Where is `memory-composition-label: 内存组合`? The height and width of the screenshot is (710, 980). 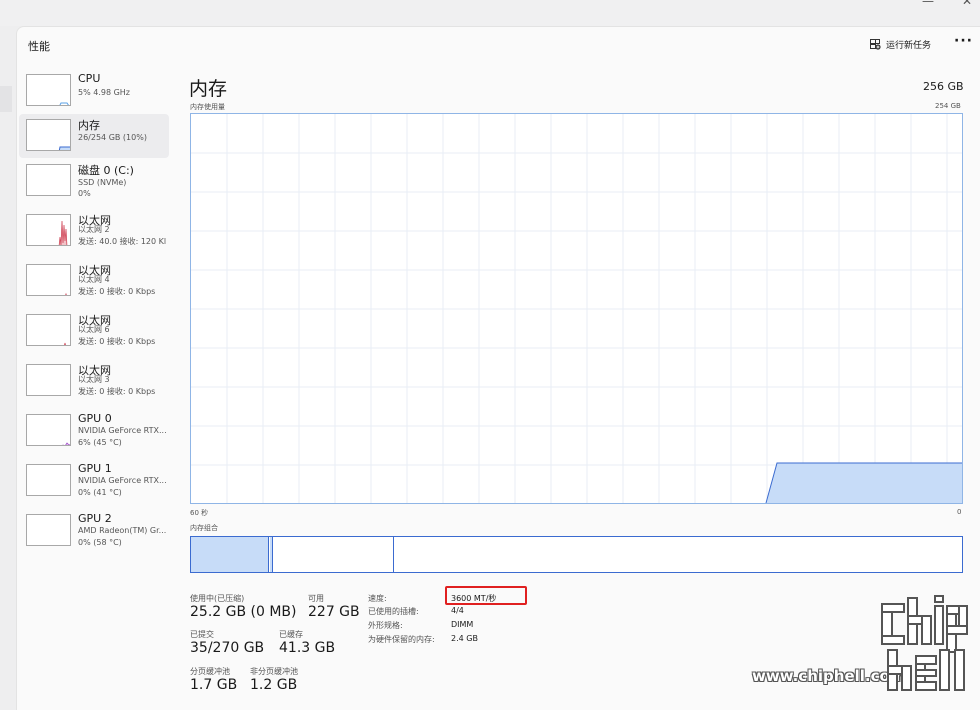 memory-composition-label: 内存组合 is located at coordinates (204, 528).